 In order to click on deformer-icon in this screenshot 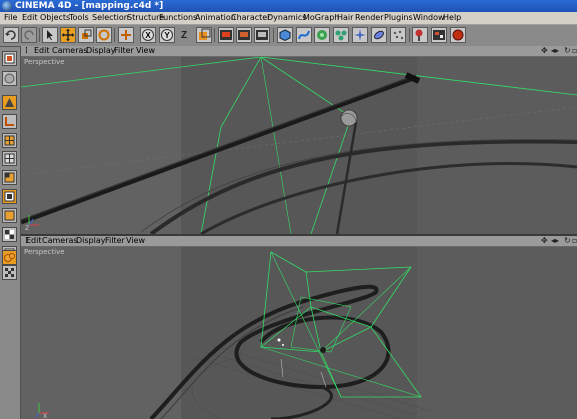, I will do `click(360, 35)`.